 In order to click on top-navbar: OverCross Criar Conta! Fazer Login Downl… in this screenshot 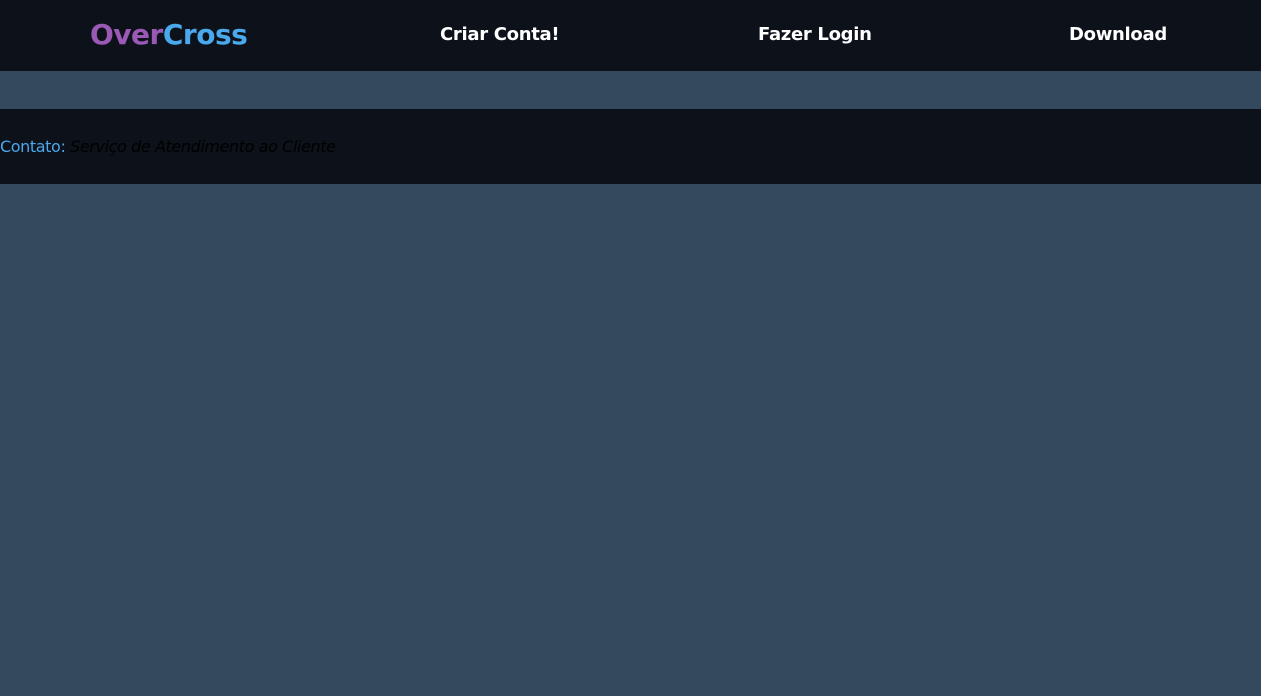, I will do `click(630, 35)`.